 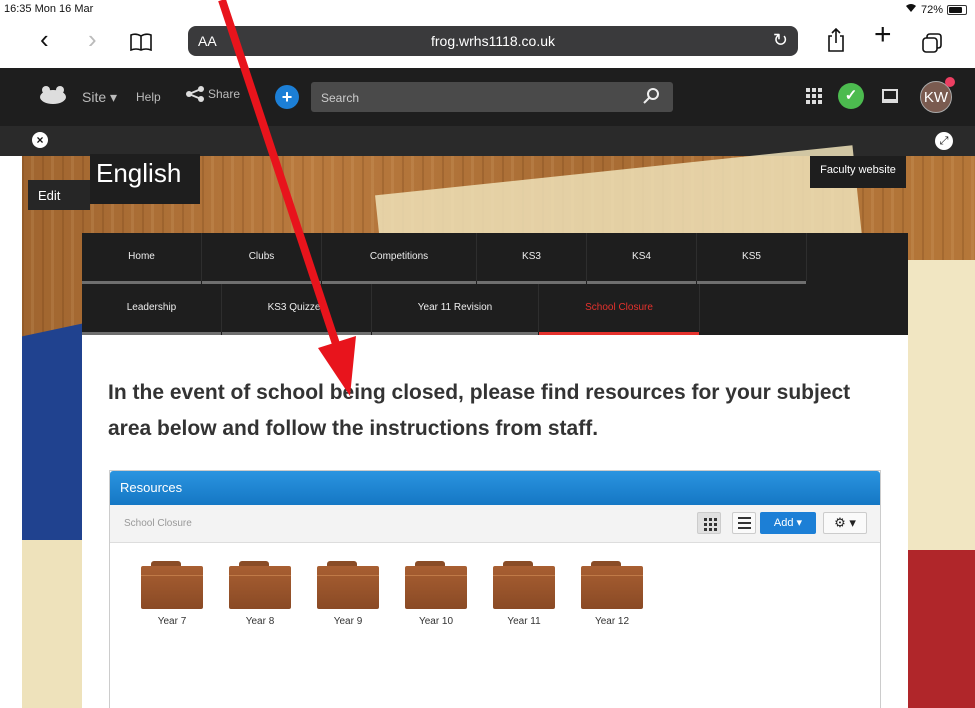 What do you see at coordinates (59, 195) in the screenshot?
I see `edit-button: Edit` at bounding box center [59, 195].